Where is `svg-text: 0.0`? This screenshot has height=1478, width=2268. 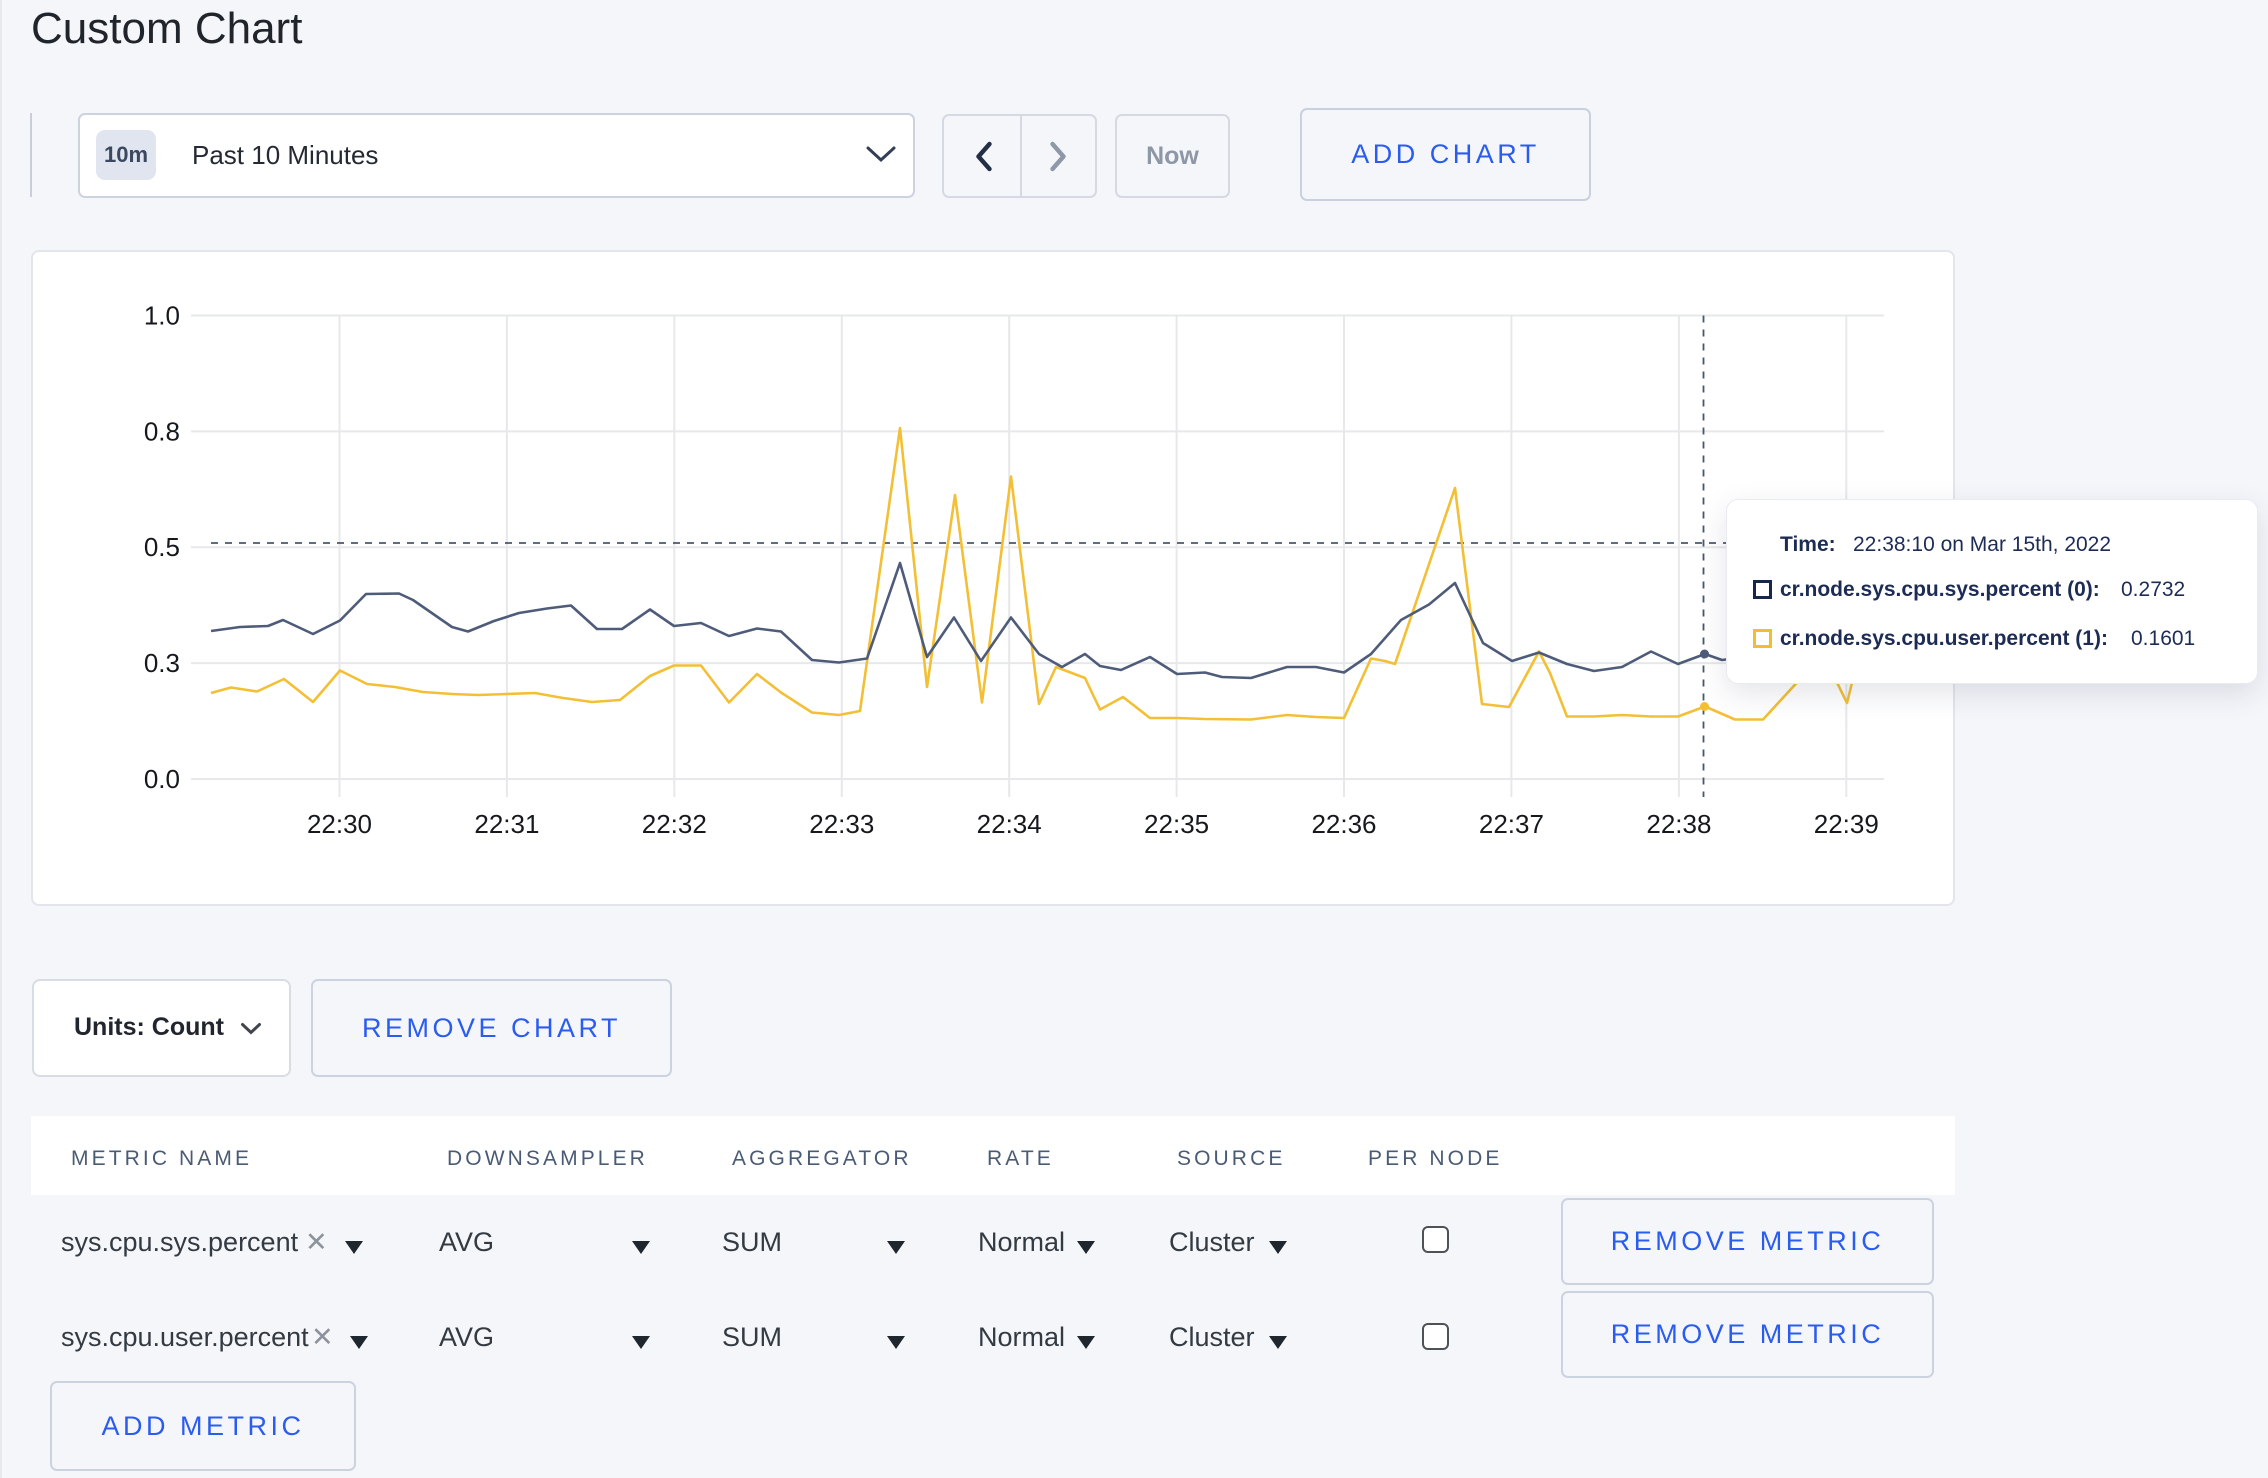 svg-text: 0.0 is located at coordinates (162, 779).